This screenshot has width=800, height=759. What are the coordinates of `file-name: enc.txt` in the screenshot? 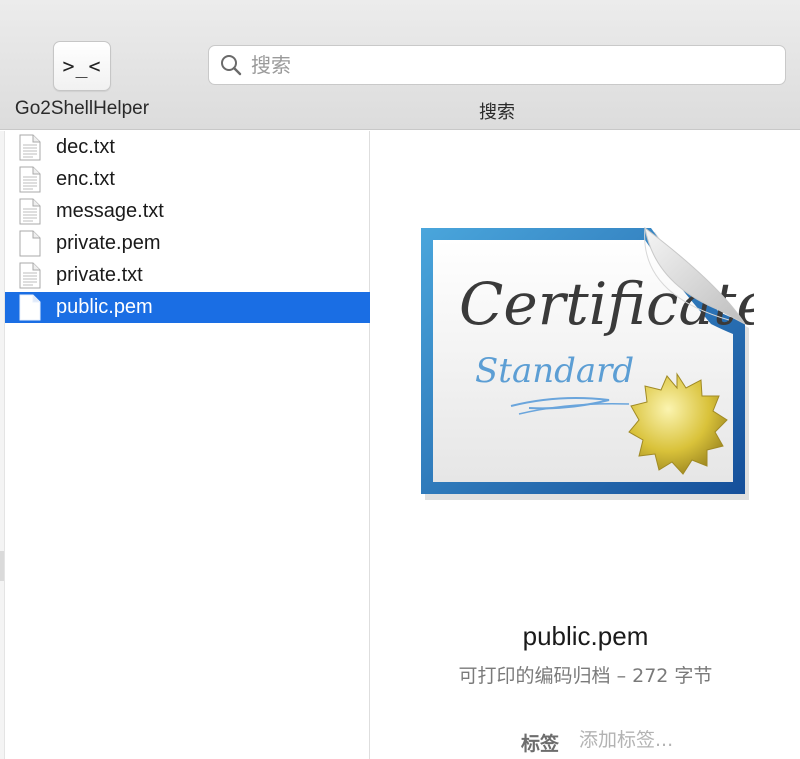 It's located at (85, 179).